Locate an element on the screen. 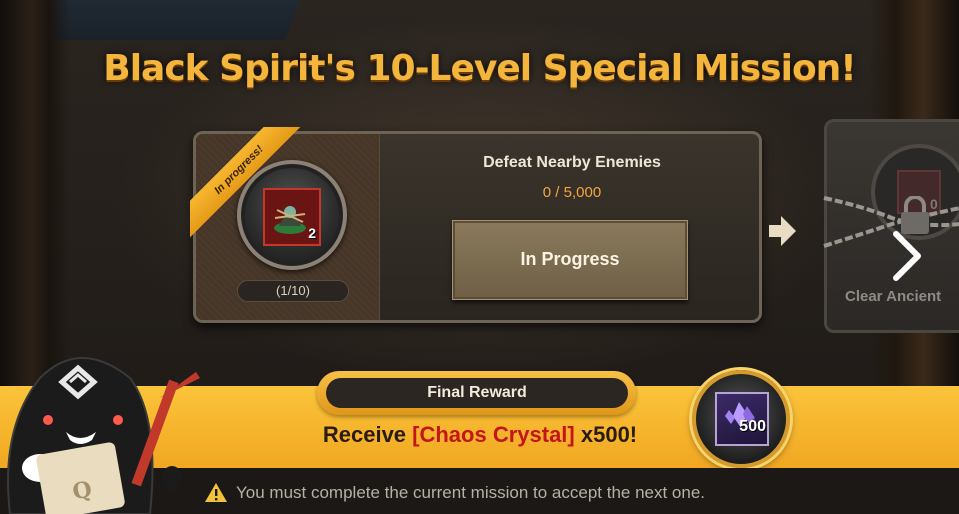  status-ribbon-label: In progress! is located at coordinates (249, 183).